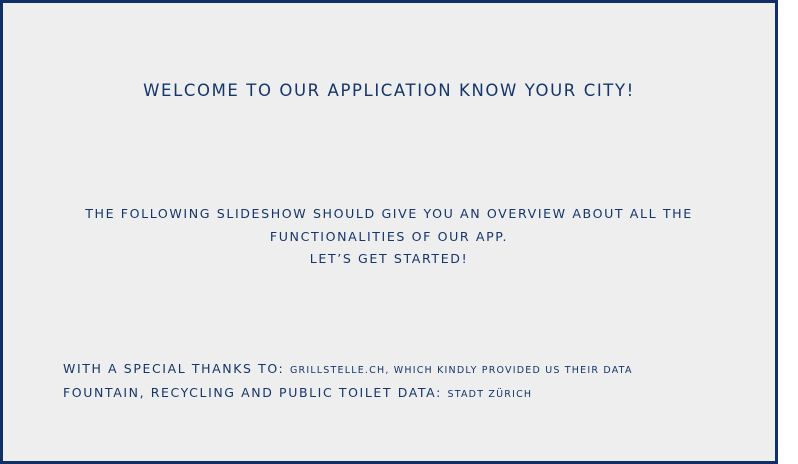 The height and width of the screenshot is (464, 798). I want to click on intro-line: FUNCTIONALITIES OF OUR APP., so click(389, 236).